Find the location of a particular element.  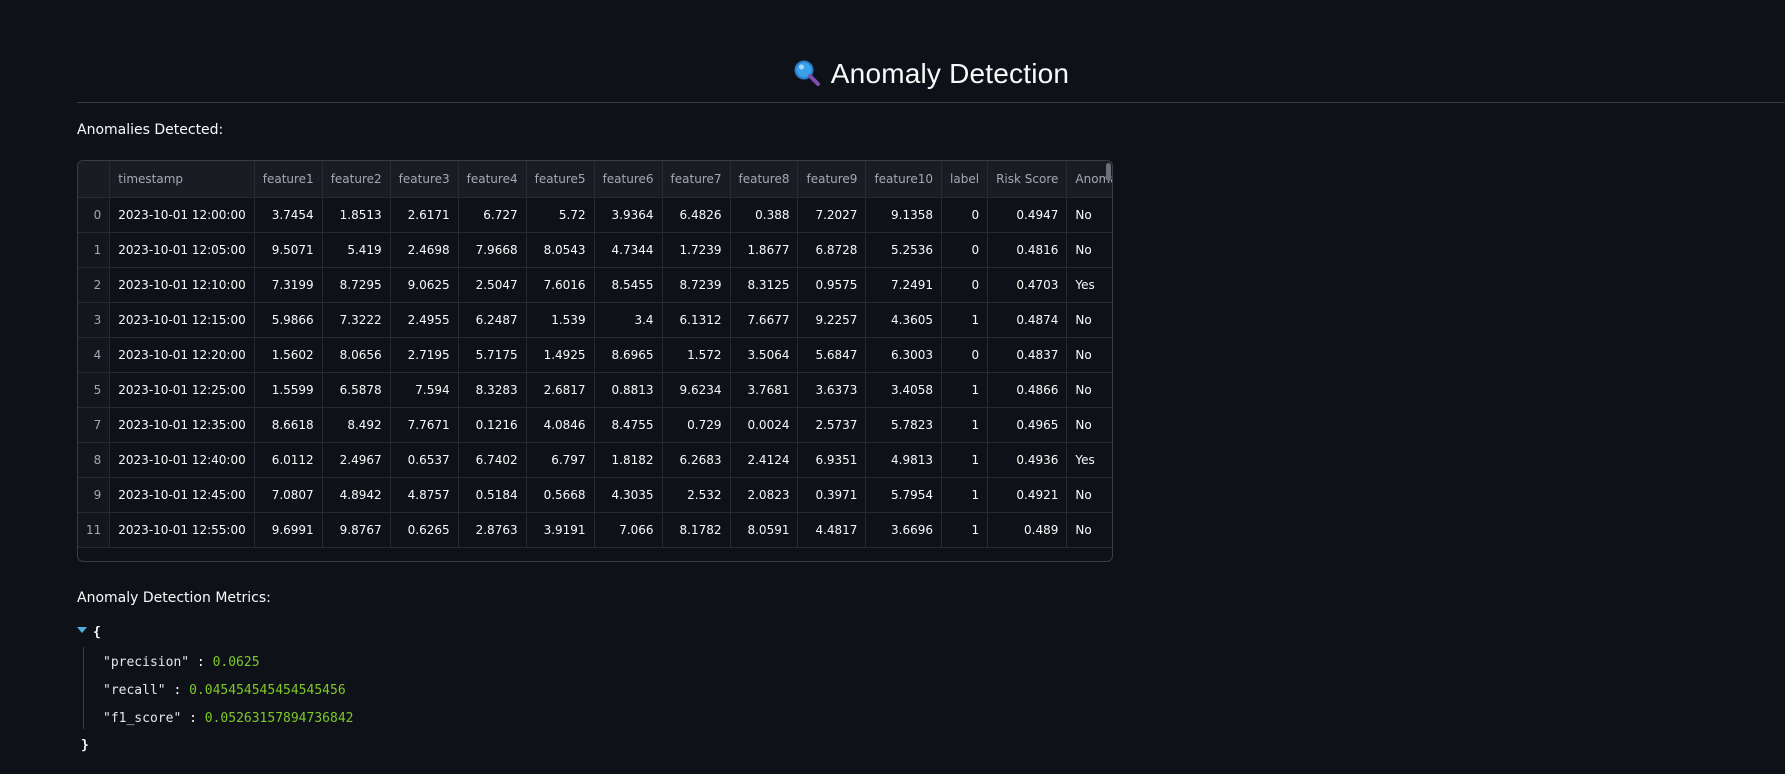

table-cell: 0.4965 is located at coordinates (1027, 425).